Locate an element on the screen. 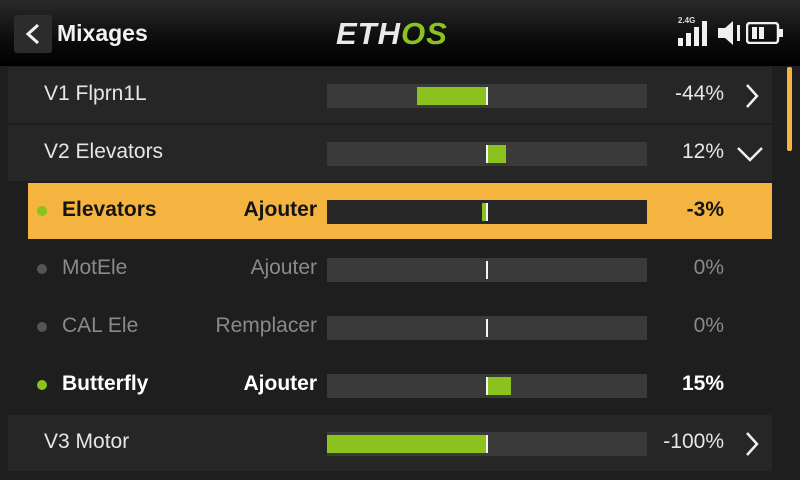  logo-eth: ETH is located at coordinates (368, 33).